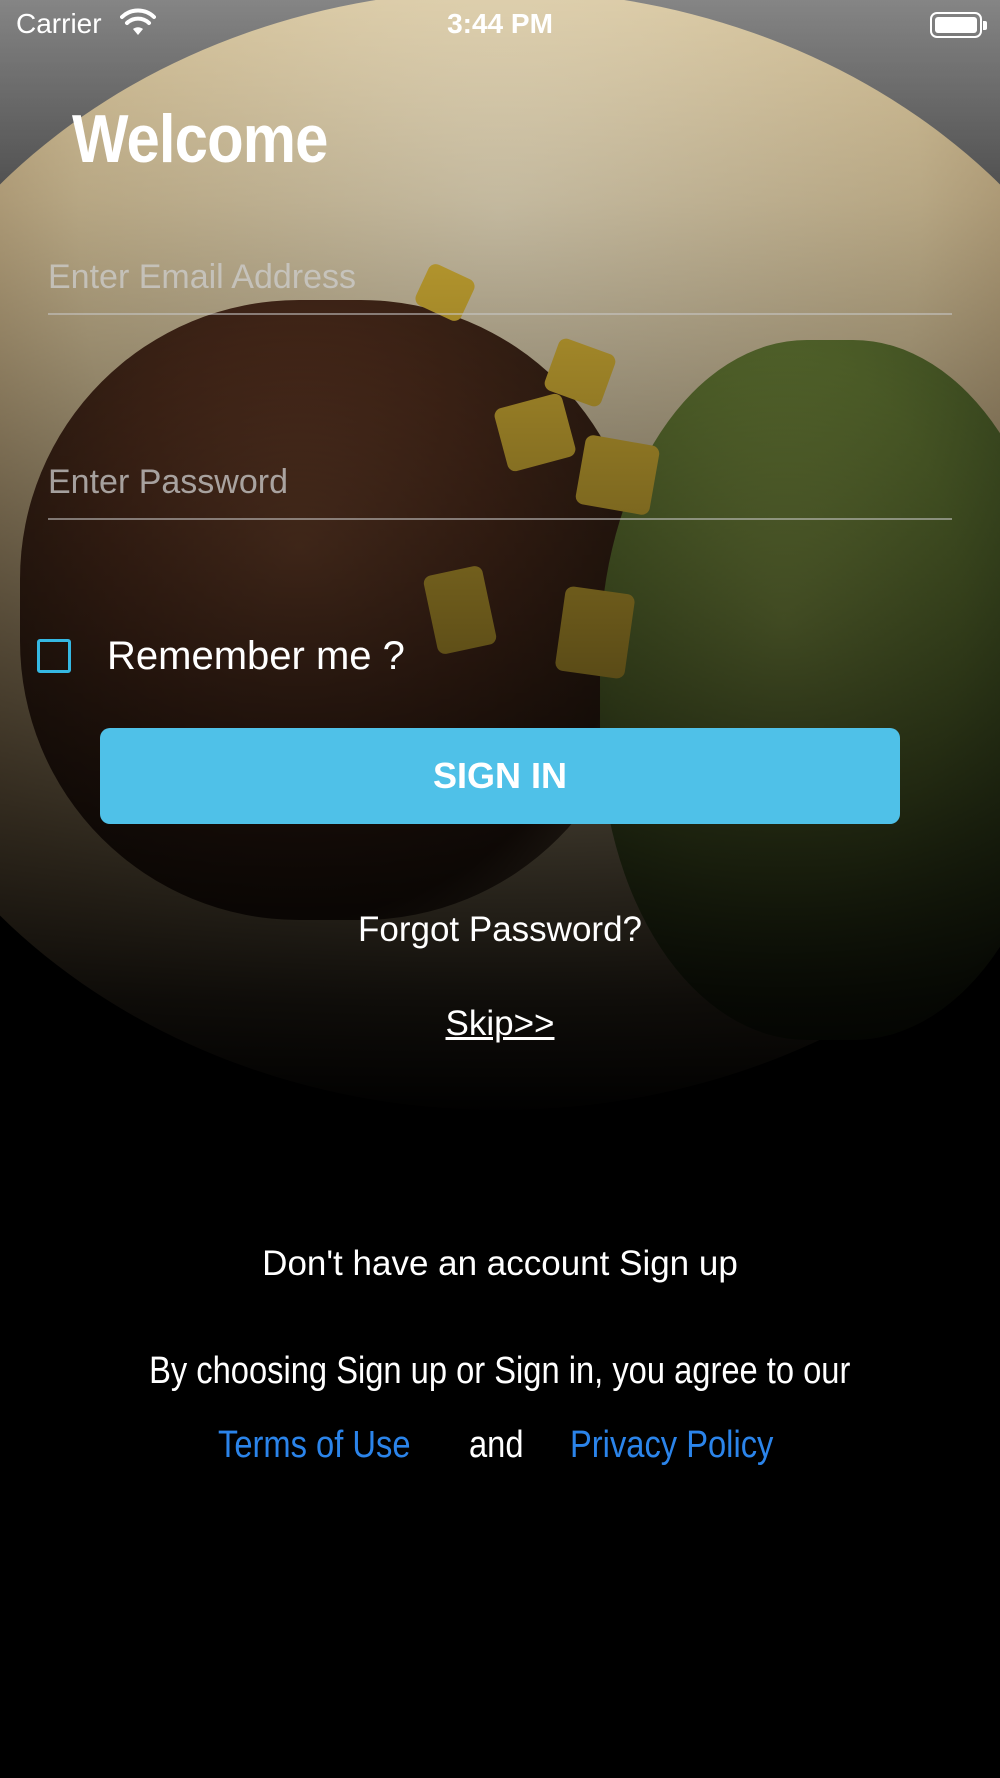  I want to click on skip-link: Skip>>, so click(500, 1024).